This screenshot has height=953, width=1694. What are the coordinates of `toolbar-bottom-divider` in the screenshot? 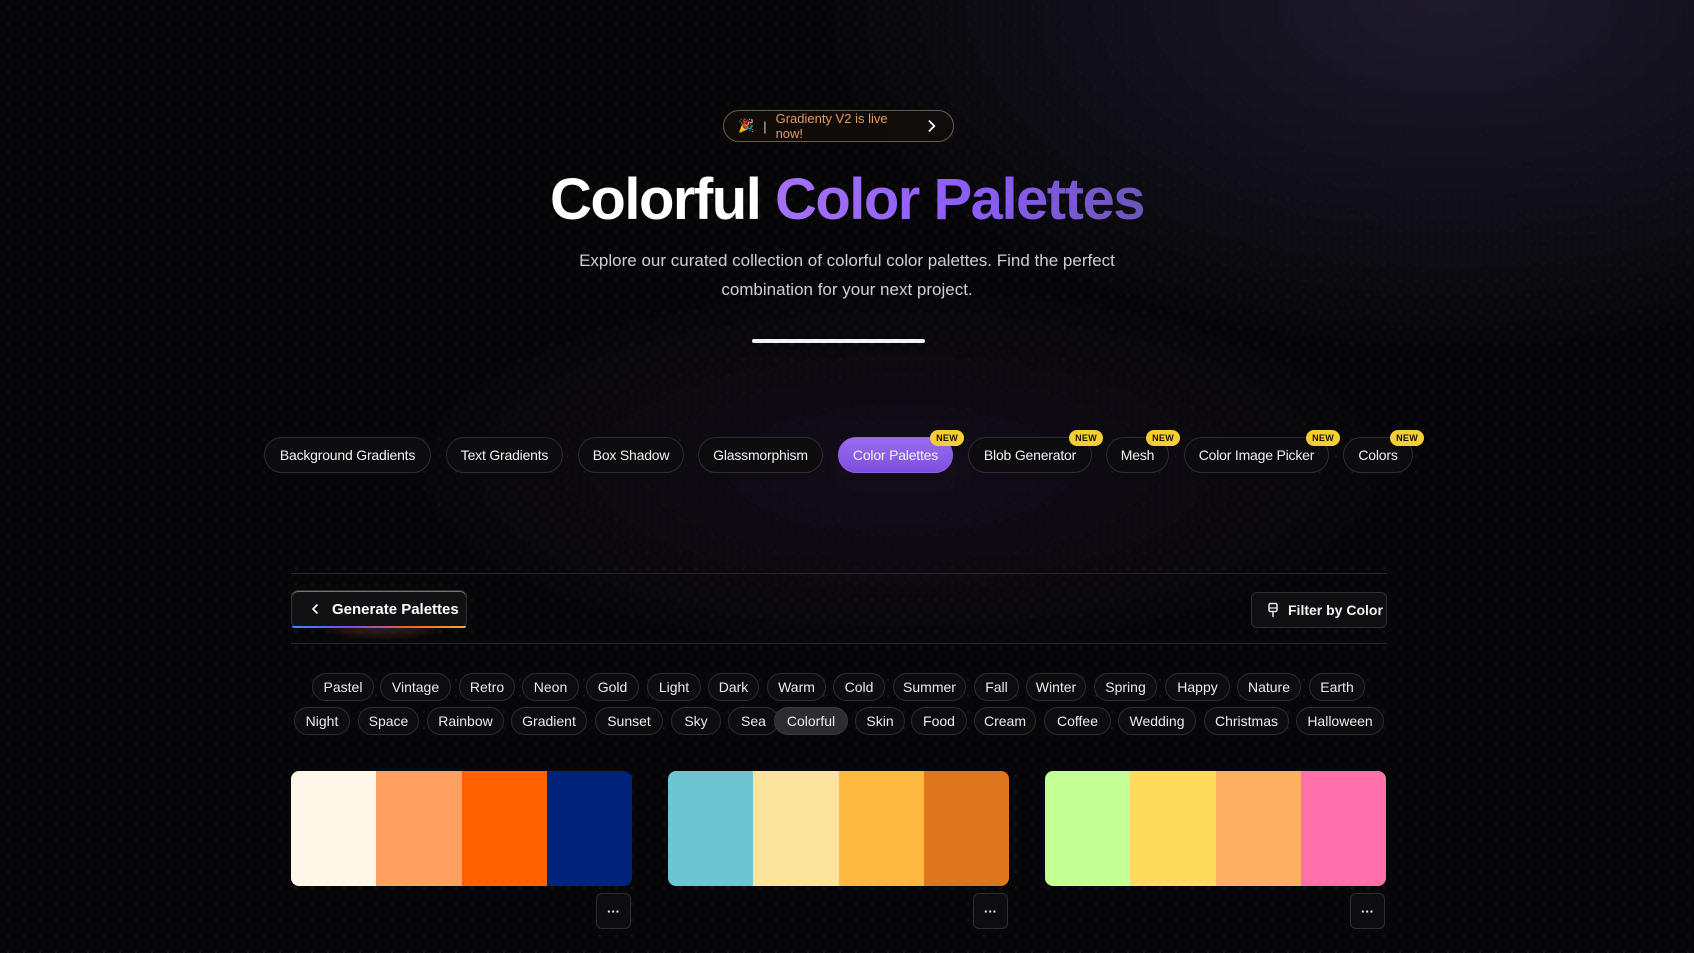 It's located at (839, 643).